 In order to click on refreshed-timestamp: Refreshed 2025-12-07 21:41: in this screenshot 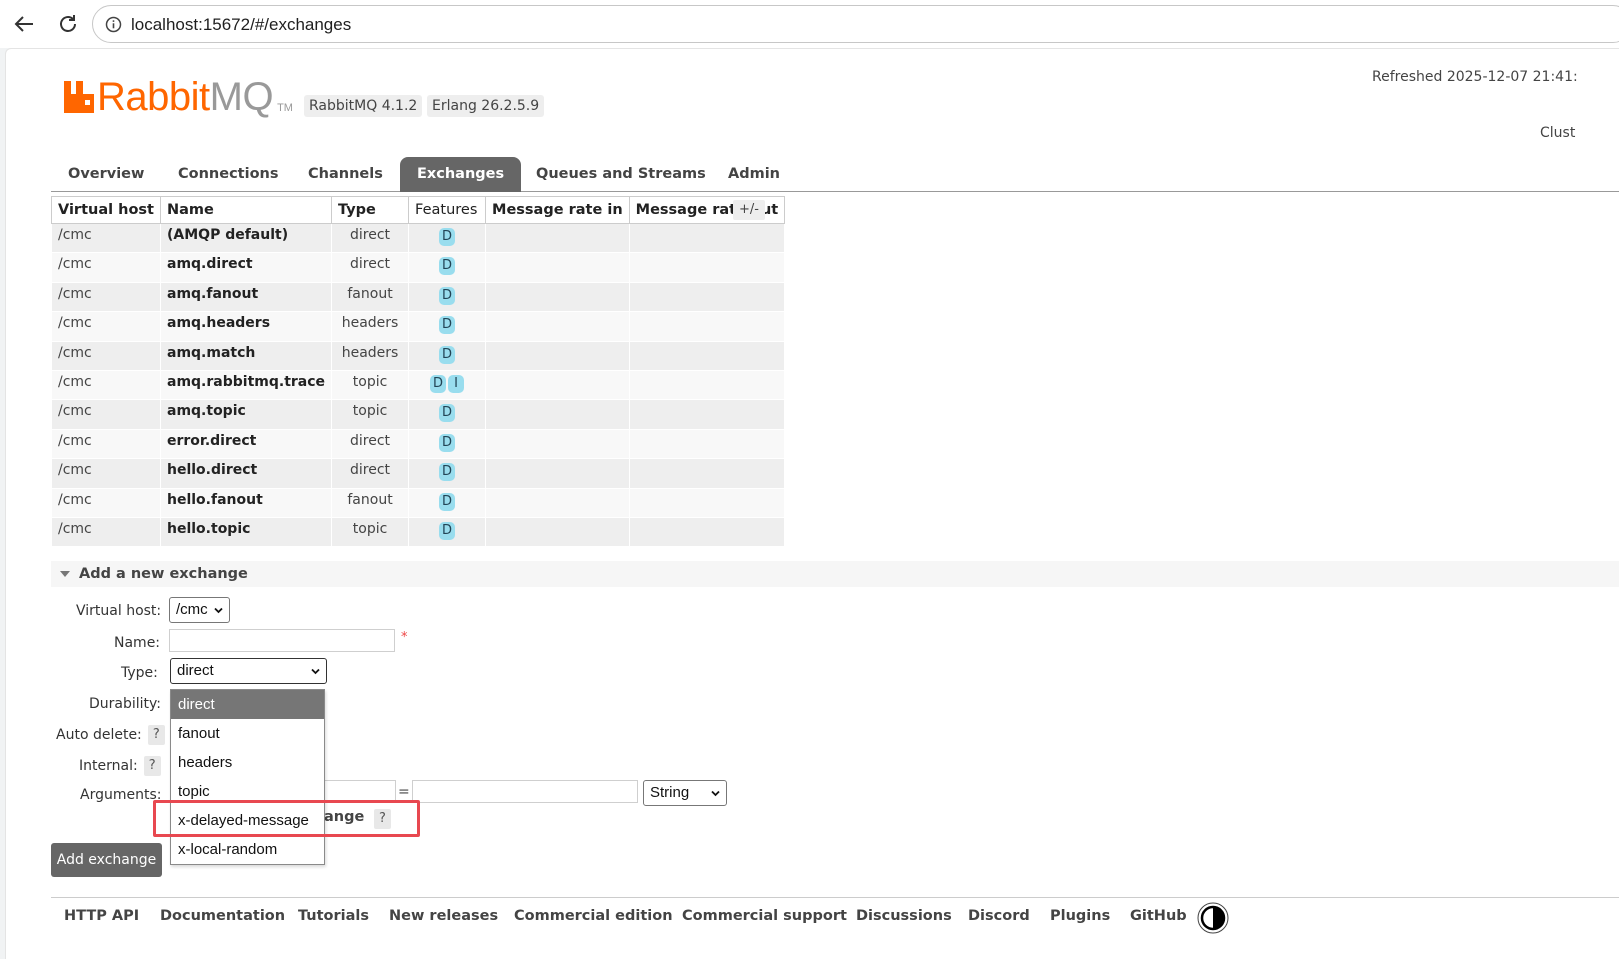, I will do `click(1475, 77)`.